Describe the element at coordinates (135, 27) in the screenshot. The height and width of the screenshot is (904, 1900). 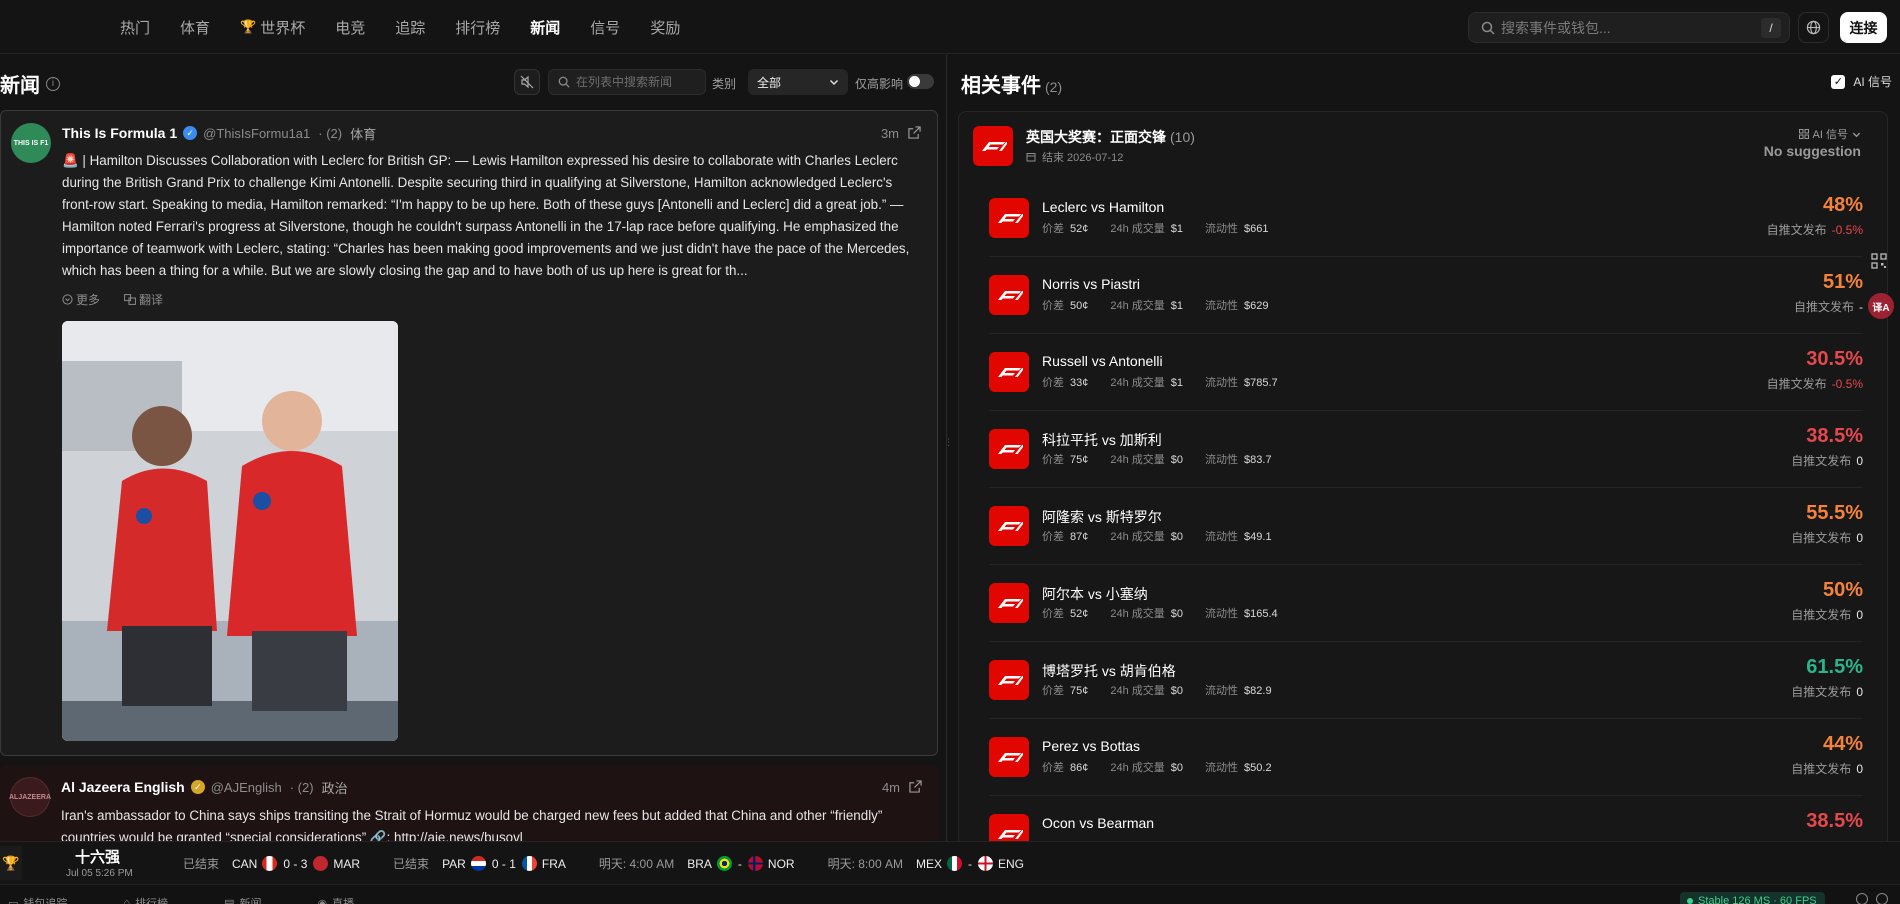
I see `nav-item-hot: 热门` at that location.